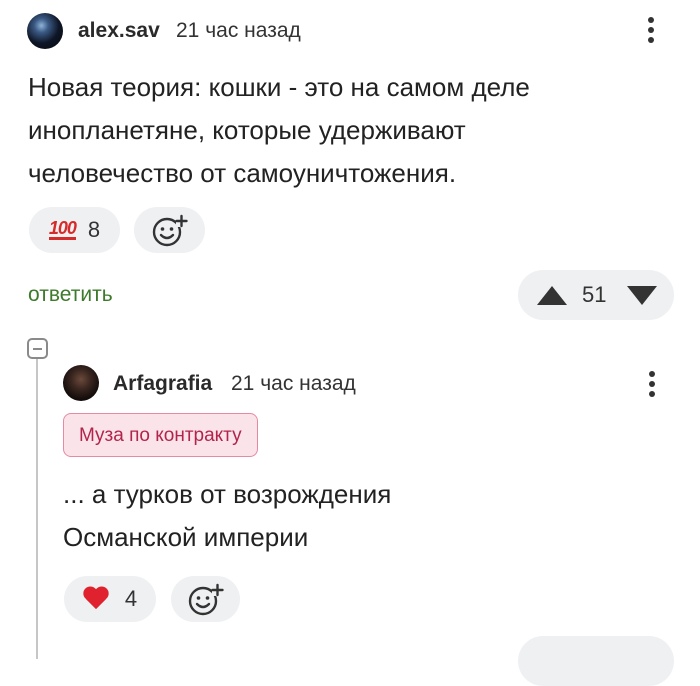  Describe the element at coordinates (552, 295) in the screenshot. I see `upvote-arrow-icon` at that location.